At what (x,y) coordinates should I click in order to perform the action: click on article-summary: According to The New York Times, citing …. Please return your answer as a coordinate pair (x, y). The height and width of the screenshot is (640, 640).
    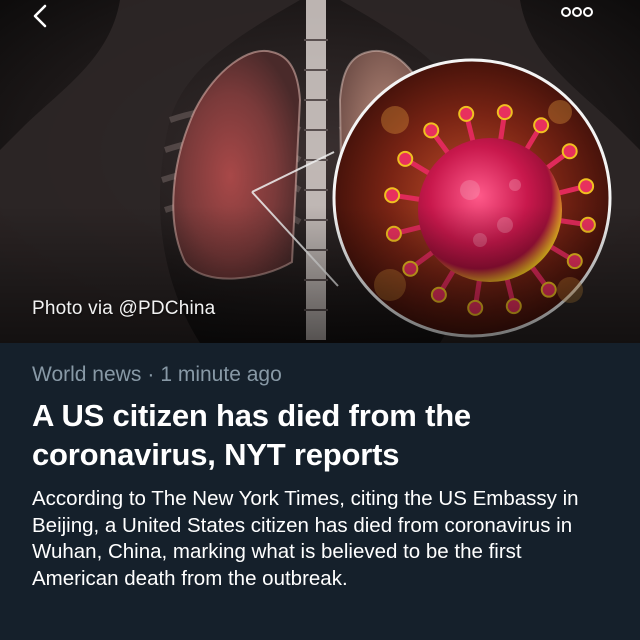
    Looking at the image, I should click on (305, 538).